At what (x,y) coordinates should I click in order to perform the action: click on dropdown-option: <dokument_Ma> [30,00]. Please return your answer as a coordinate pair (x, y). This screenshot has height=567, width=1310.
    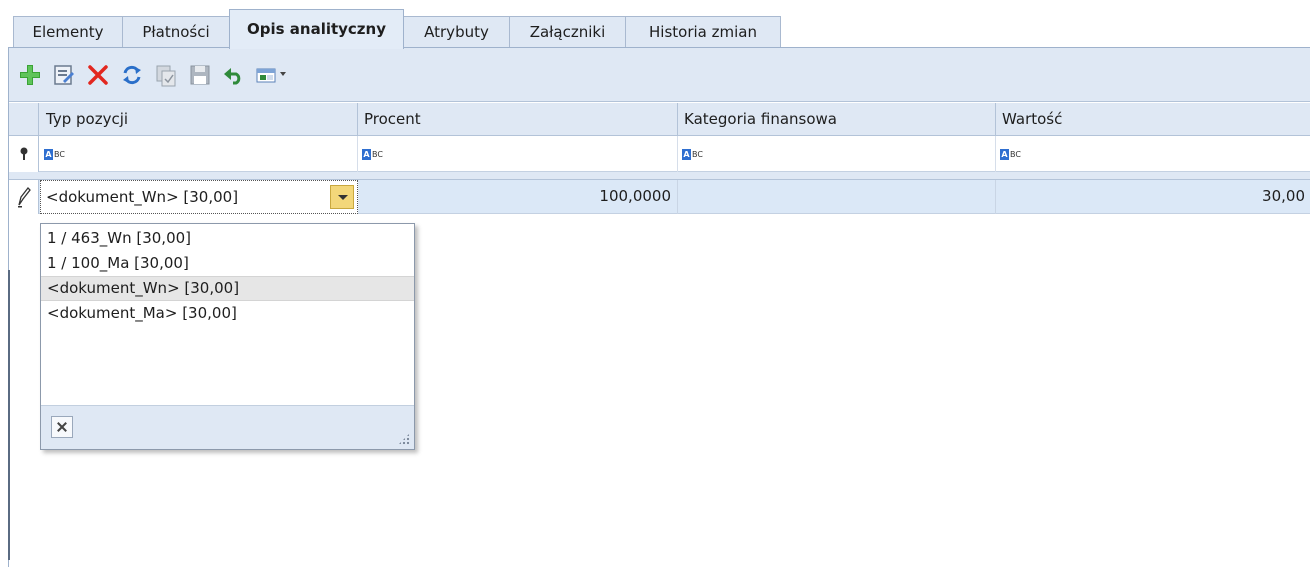
    Looking at the image, I should click on (227, 313).